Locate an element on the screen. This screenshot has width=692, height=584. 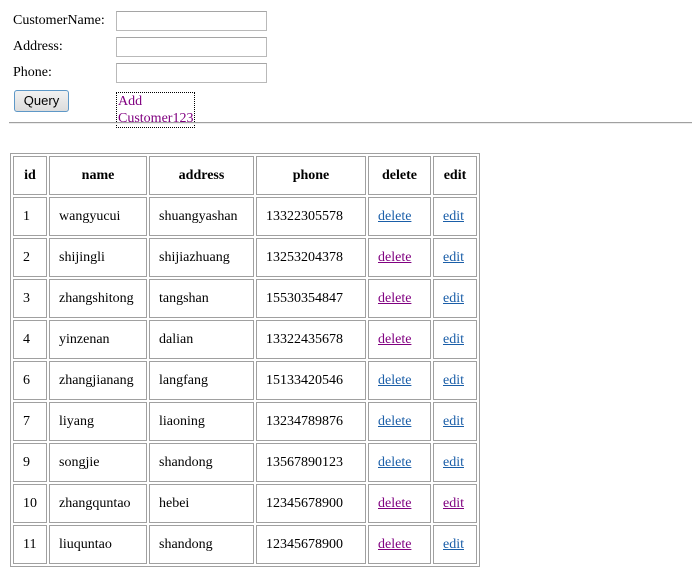
customer-name-input is located at coordinates (191, 21).